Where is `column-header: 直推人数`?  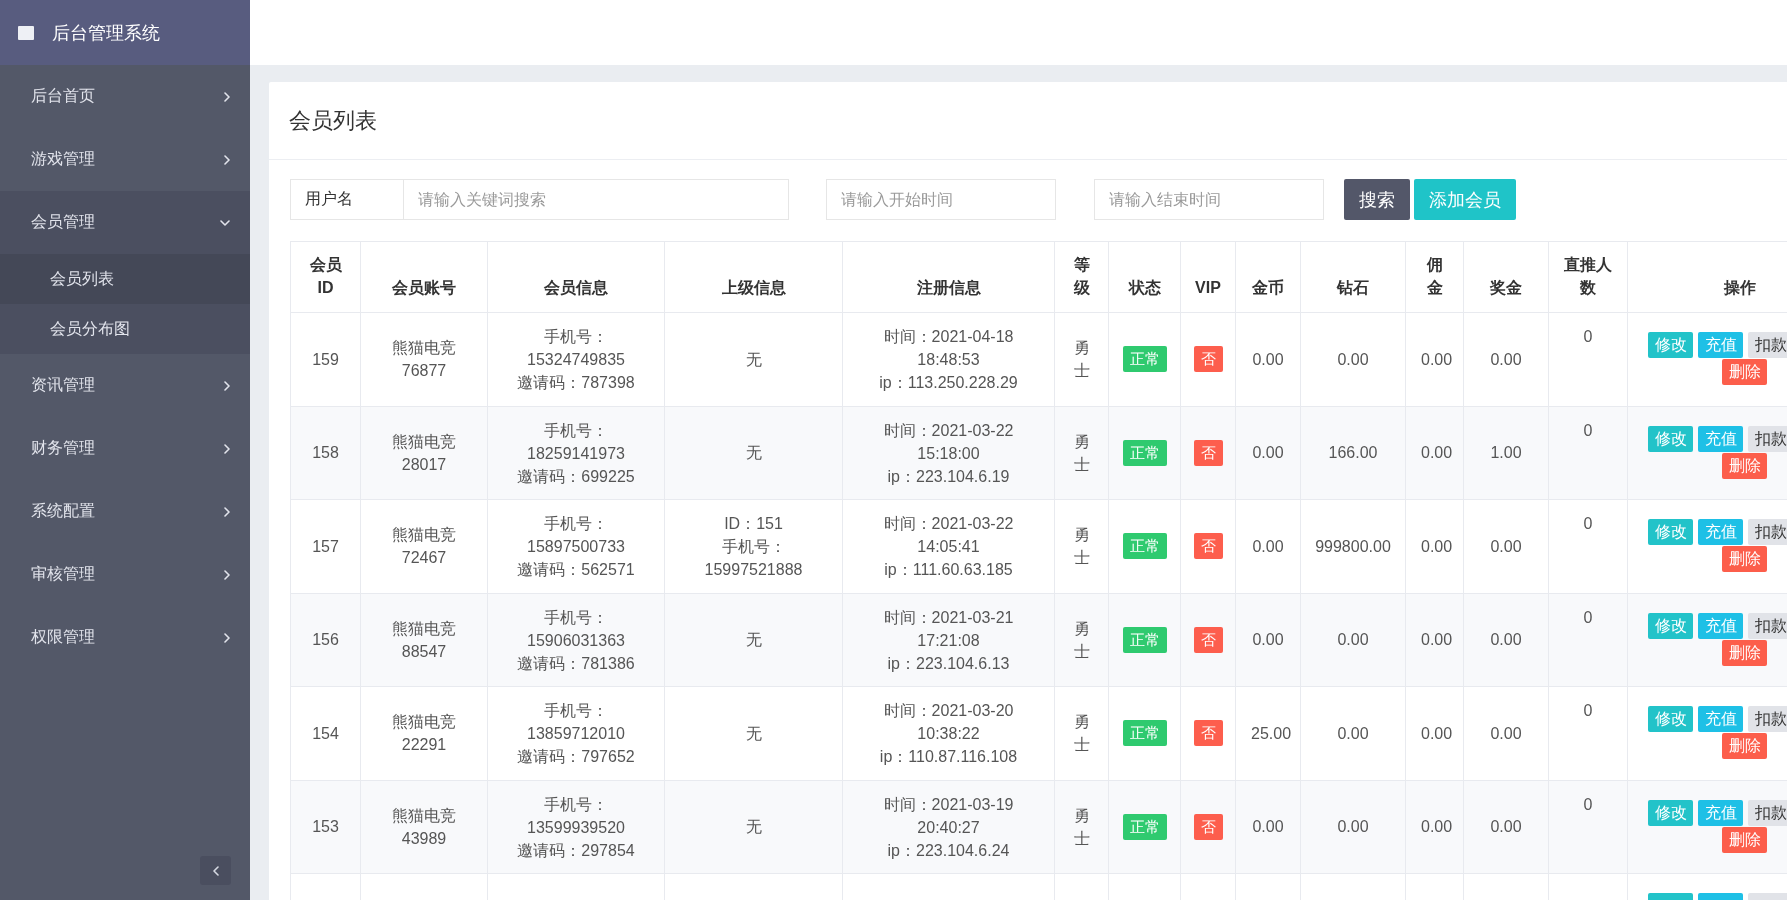 column-header: 直推人数 is located at coordinates (1588, 277).